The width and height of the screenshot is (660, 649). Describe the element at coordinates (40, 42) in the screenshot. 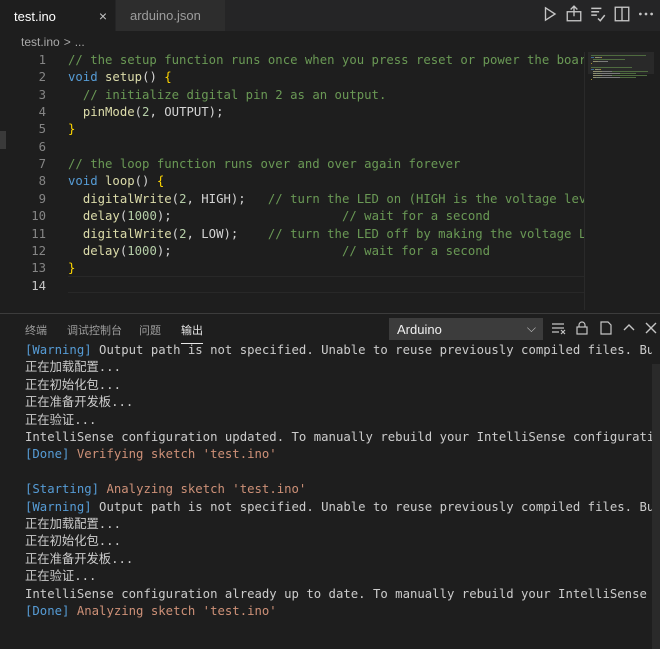

I see `breadcrumb-file: test.ino` at that location.